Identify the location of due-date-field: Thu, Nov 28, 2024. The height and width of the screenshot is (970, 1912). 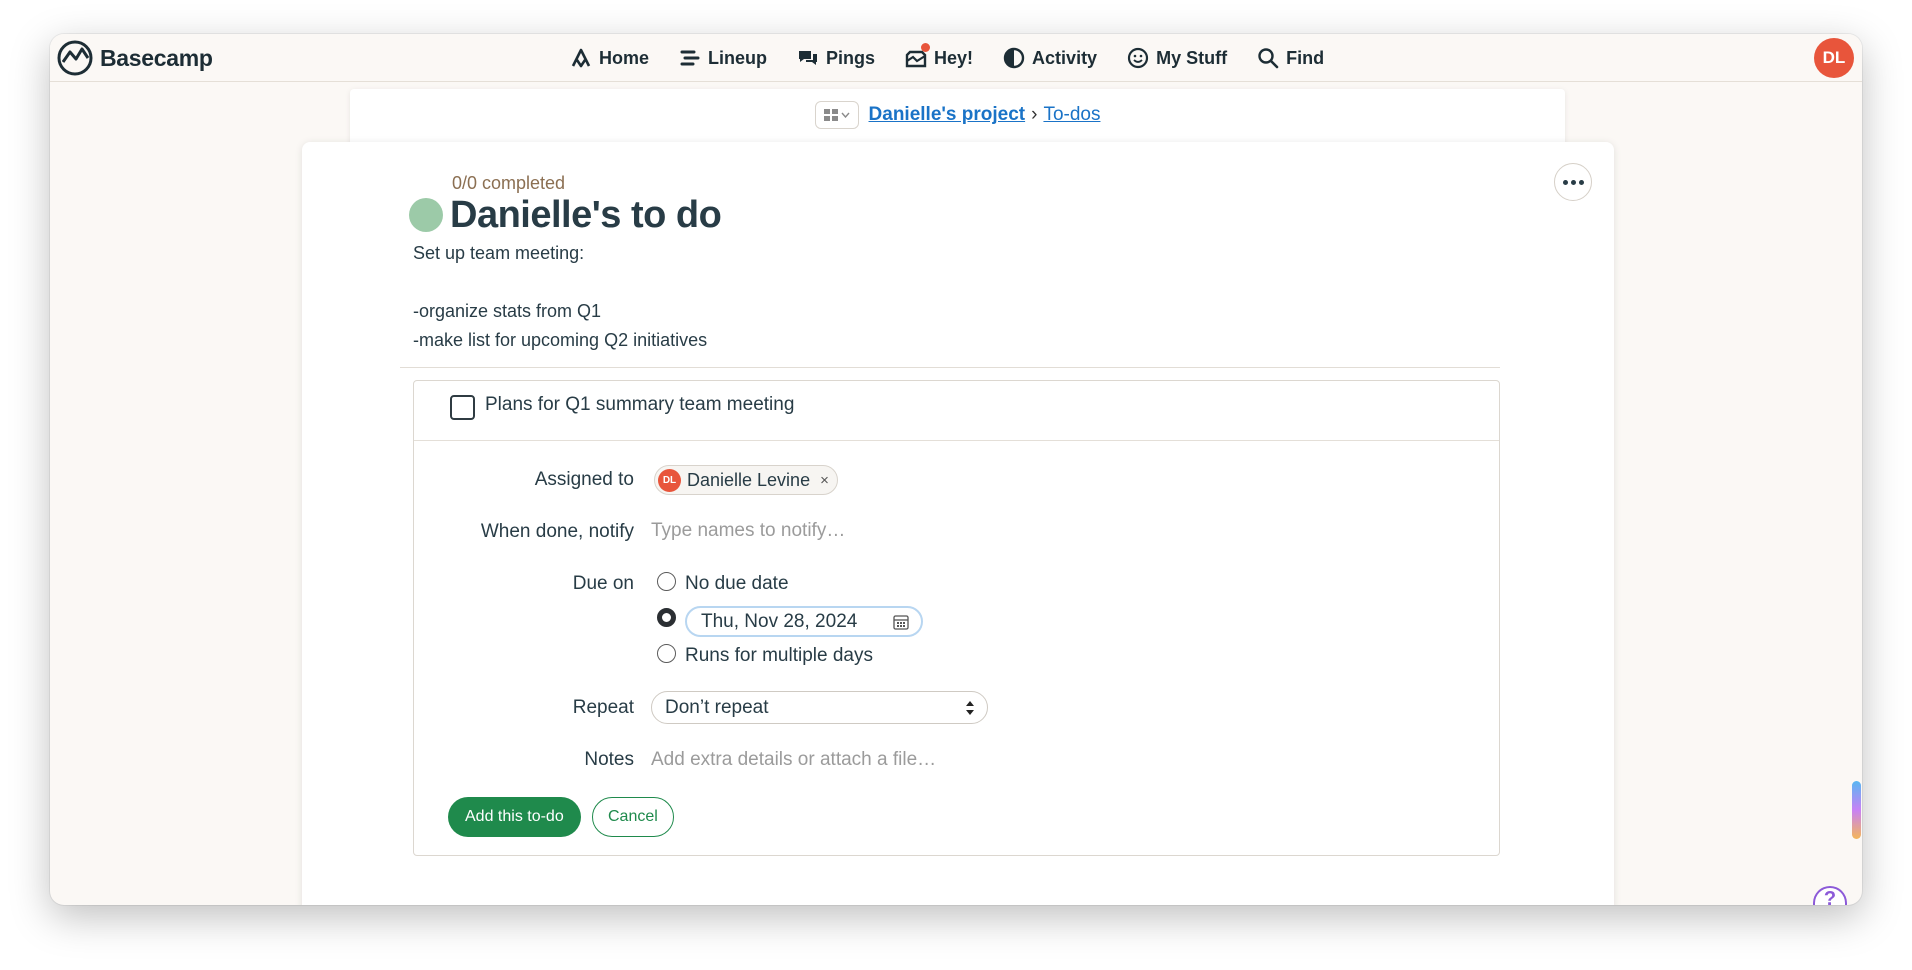
(804, 621).